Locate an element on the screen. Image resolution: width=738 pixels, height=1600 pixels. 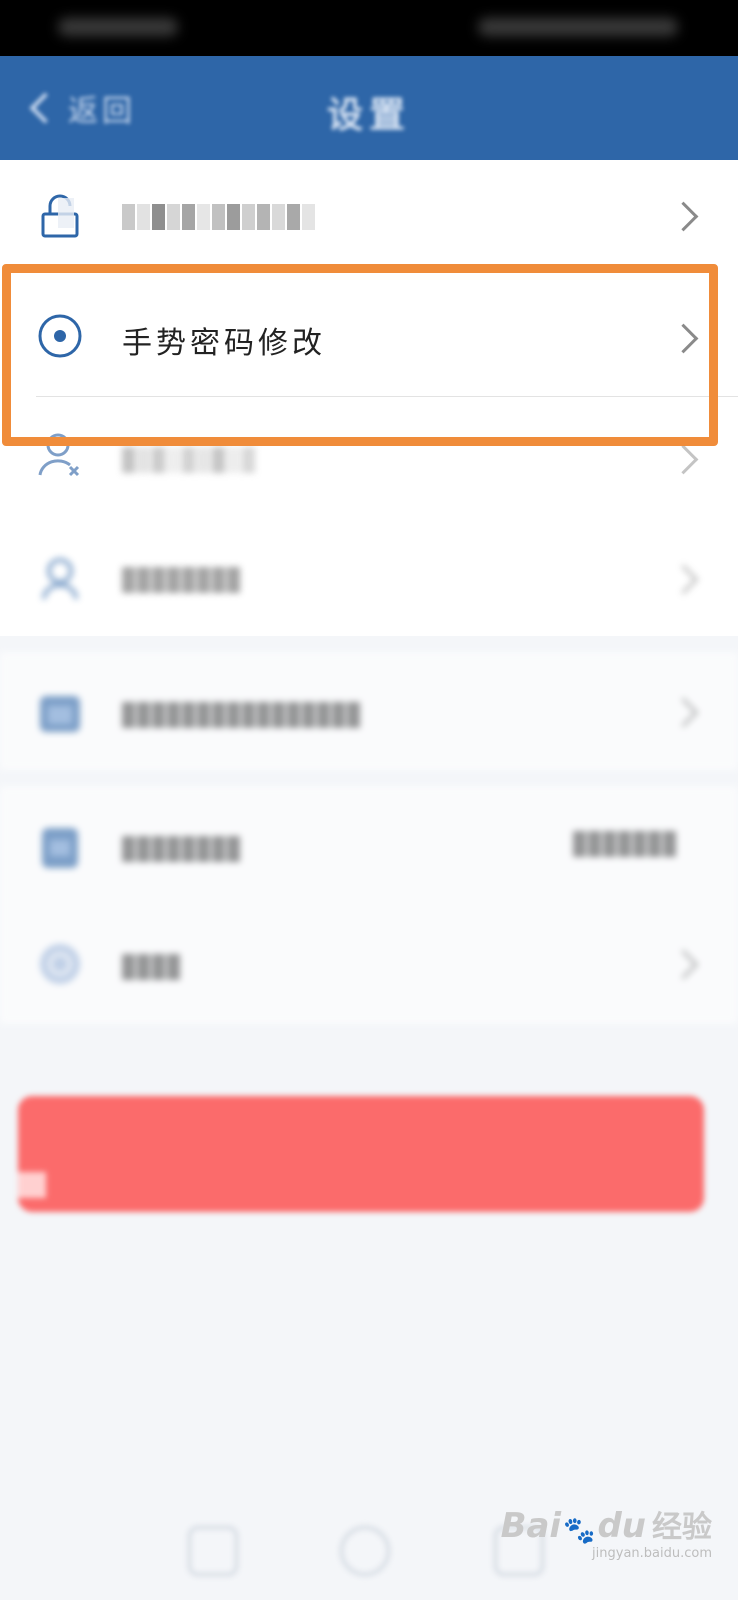
settings-row-value-obscured is located at coordinates (625, 842).